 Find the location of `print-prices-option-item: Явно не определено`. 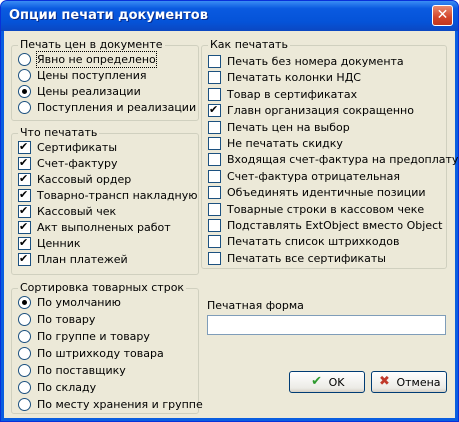

print-prices-option-item: Явно не определено is located at coordinates (87, 59).